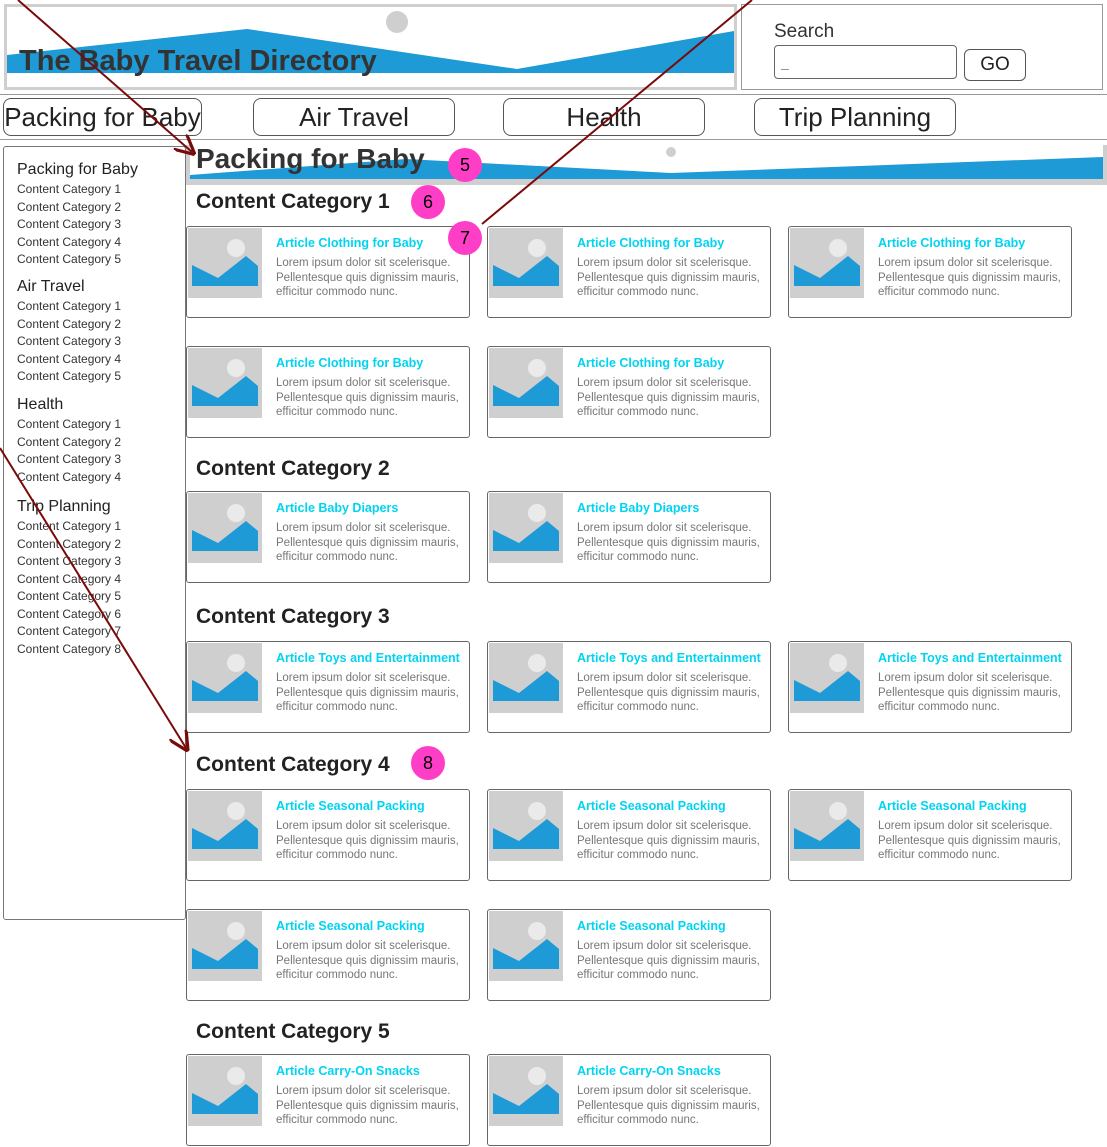 This screenshot has height=1147, width=1107. What do you see at coordinates (293, 1031) in the screenshot?
I see `category-title: Content Category 5` at bounding box center [293, 1031].